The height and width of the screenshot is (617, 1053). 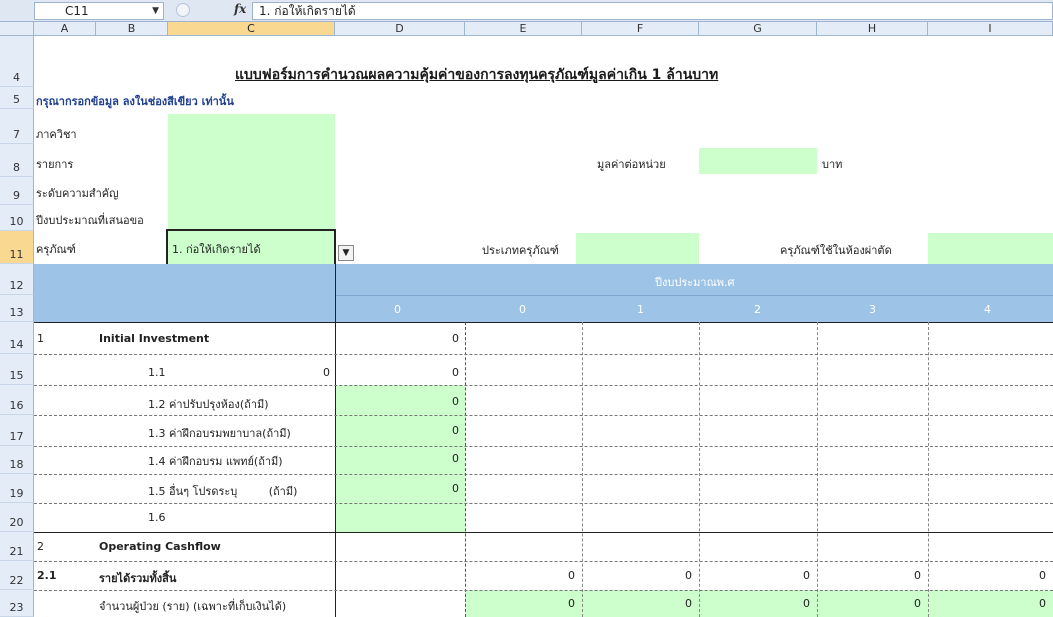 What do you see at coordinates (990, 29) in the screenshot?
I see `column-header-i: I` at bounding box center [990, 29].